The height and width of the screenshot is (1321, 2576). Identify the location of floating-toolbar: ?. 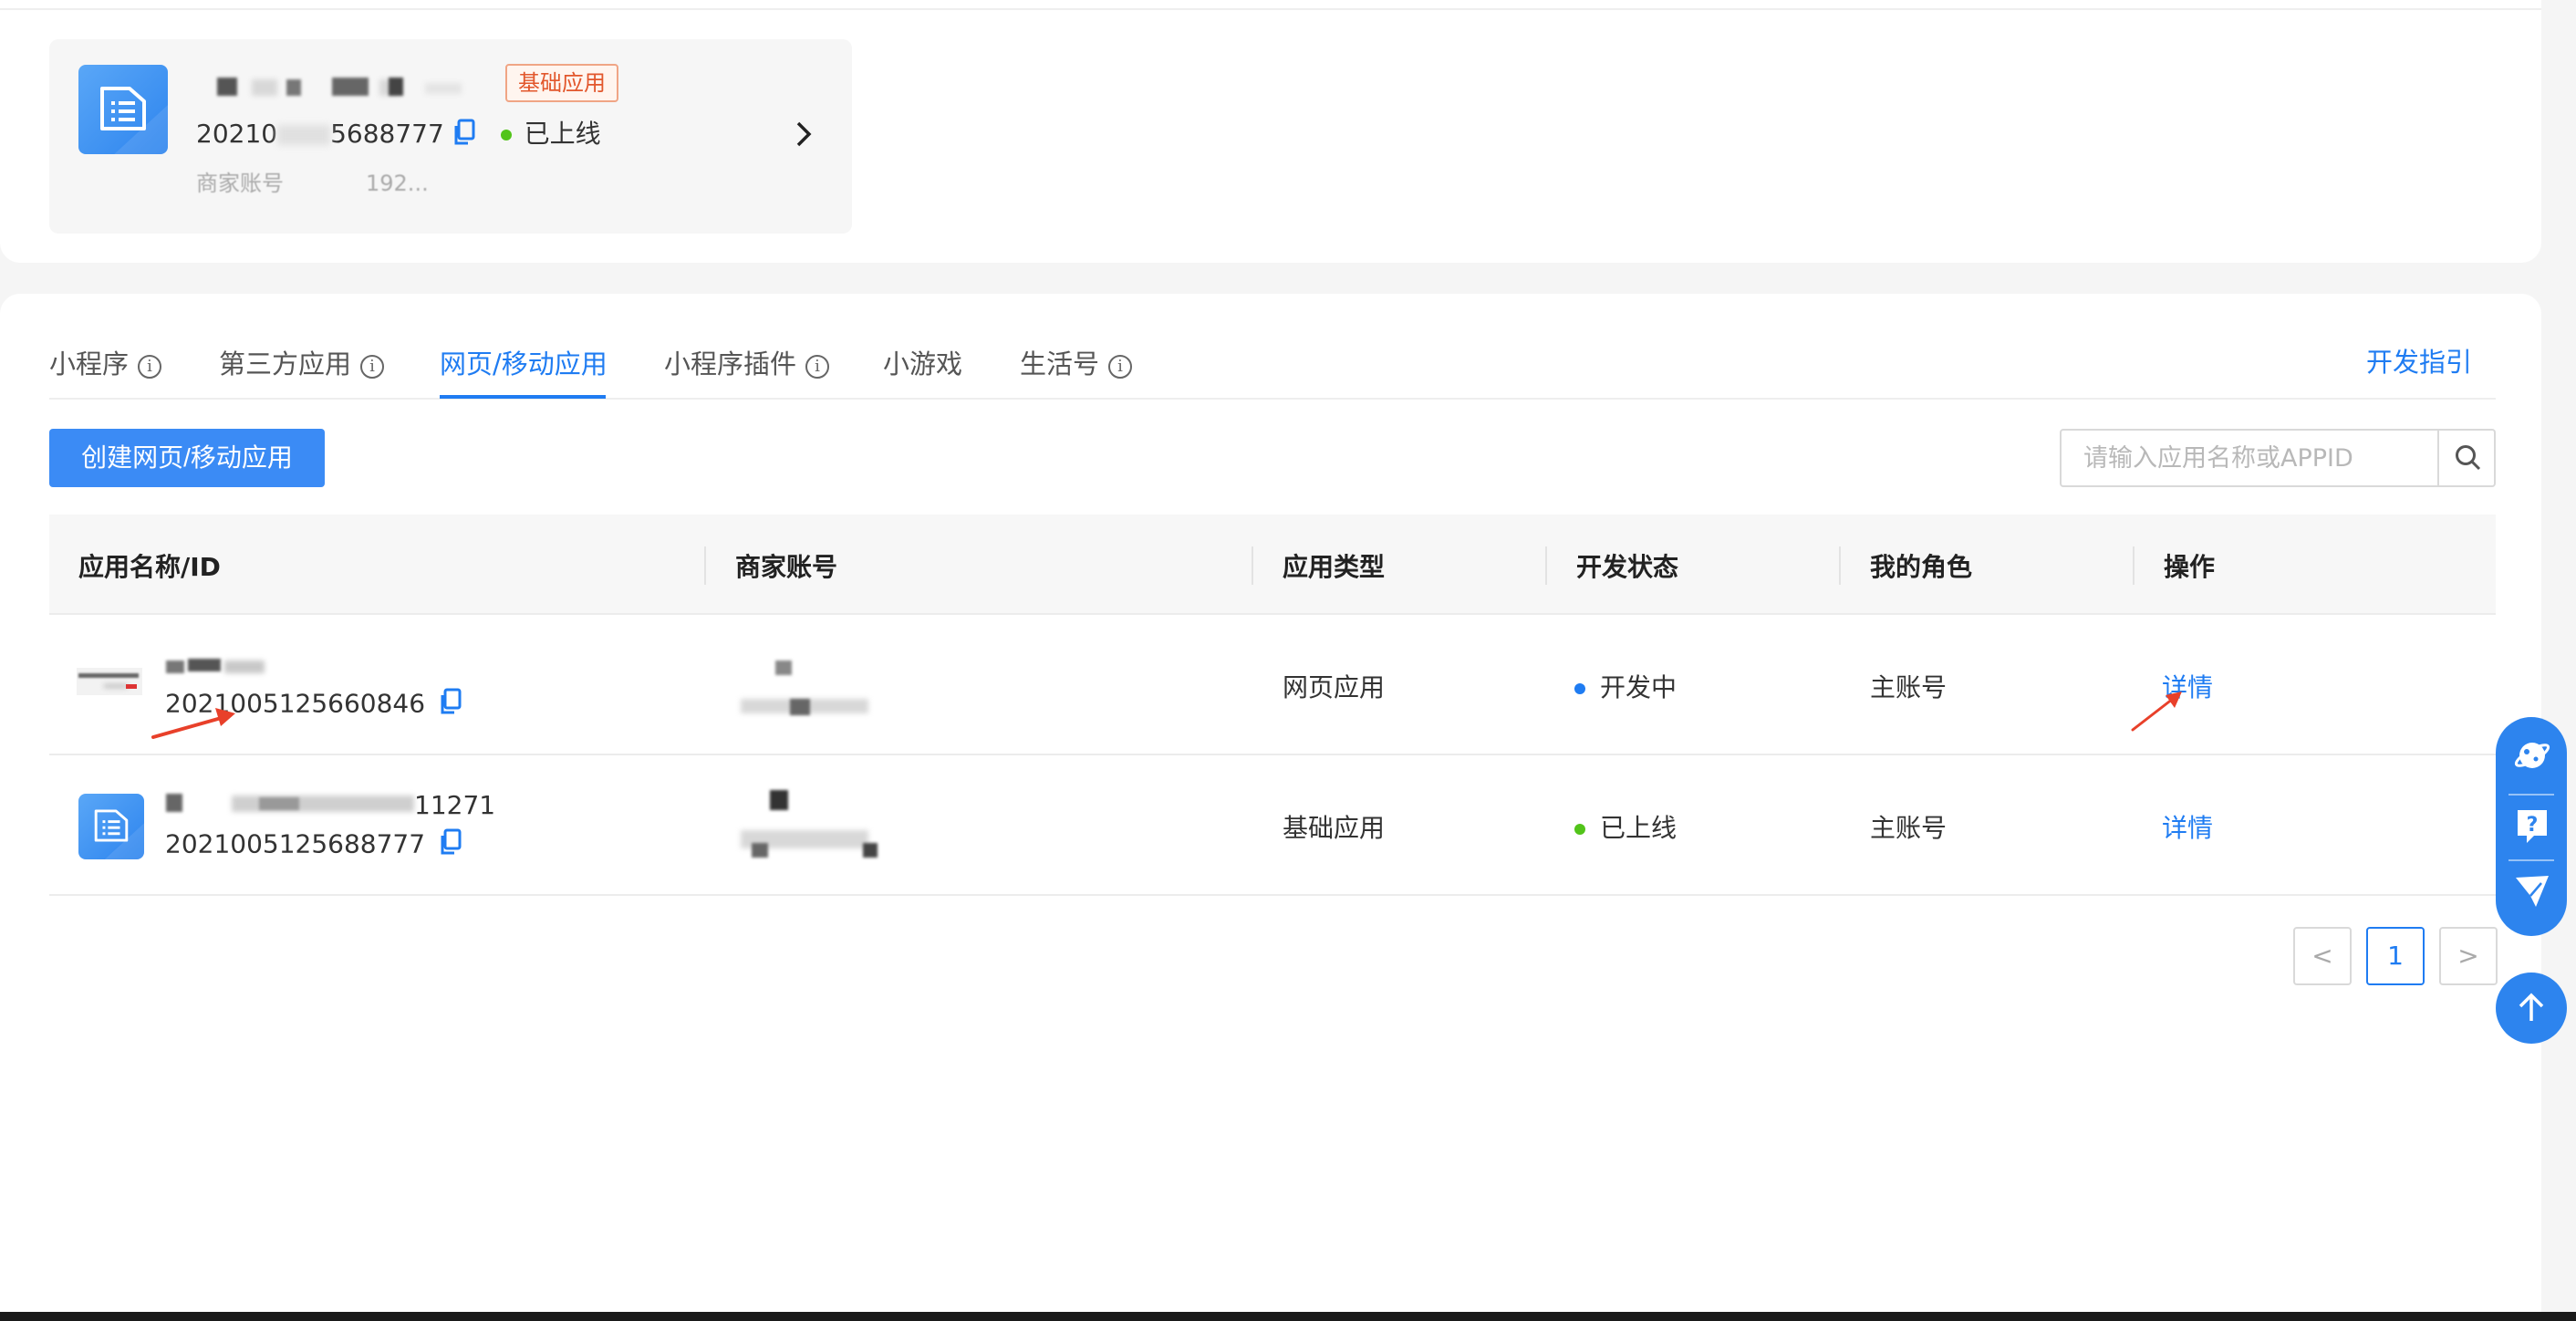
(2531, 827).